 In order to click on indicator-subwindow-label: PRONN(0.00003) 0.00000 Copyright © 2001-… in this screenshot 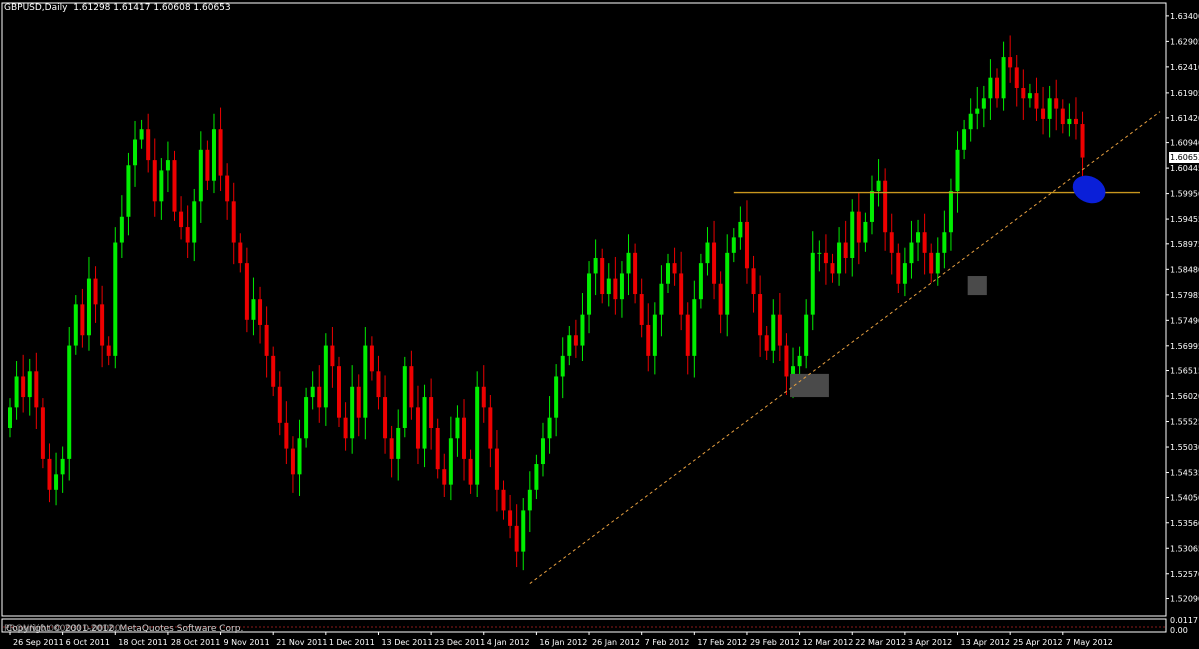, I will do `click(123, 629)`.